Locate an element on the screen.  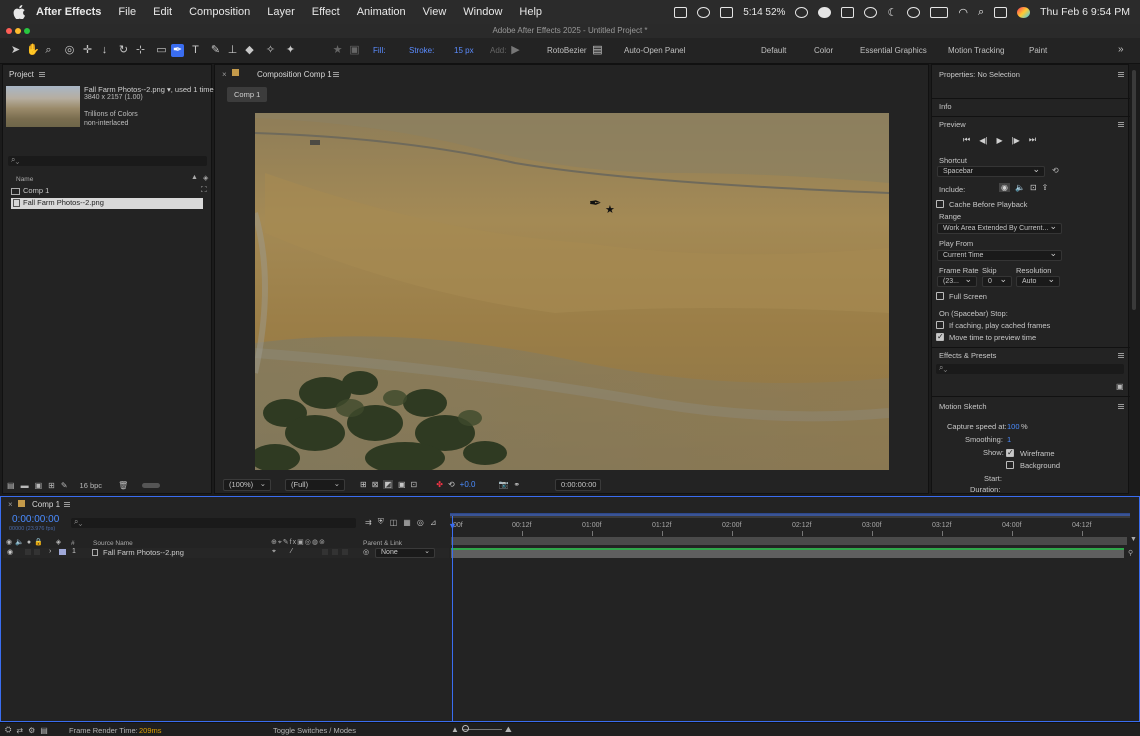
properties-menu-icon is located at coordinates (1121, 74).